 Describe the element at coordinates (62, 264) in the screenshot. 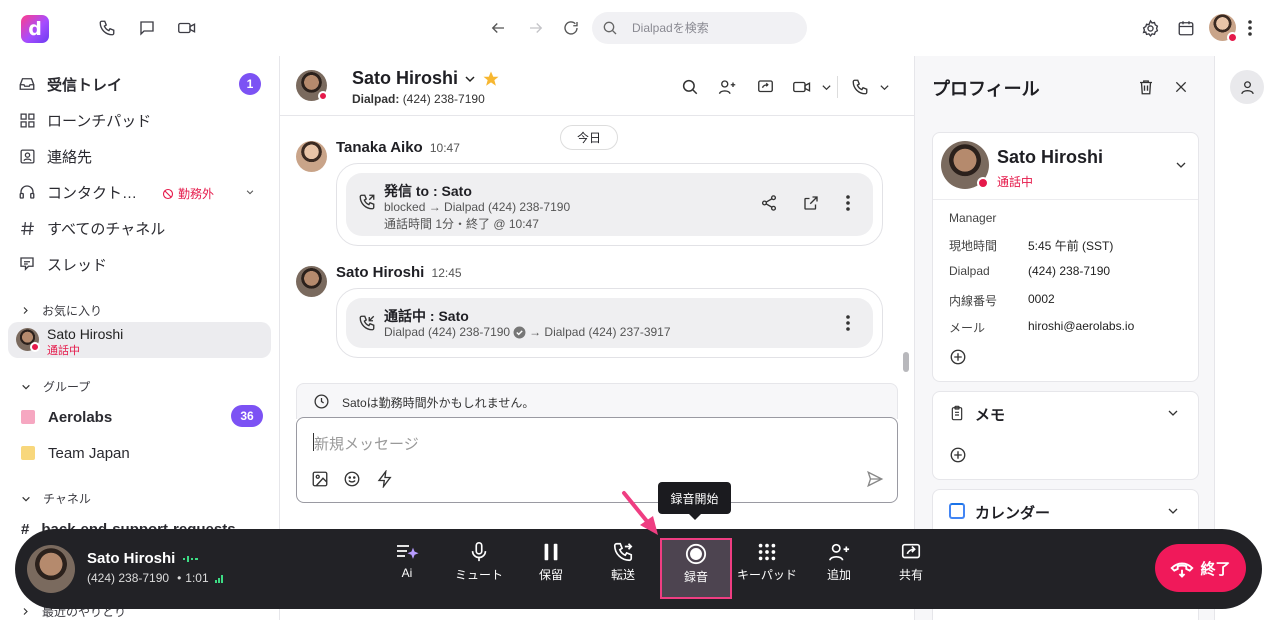

I see `sidebar-item-threads: スレッド` at that location.